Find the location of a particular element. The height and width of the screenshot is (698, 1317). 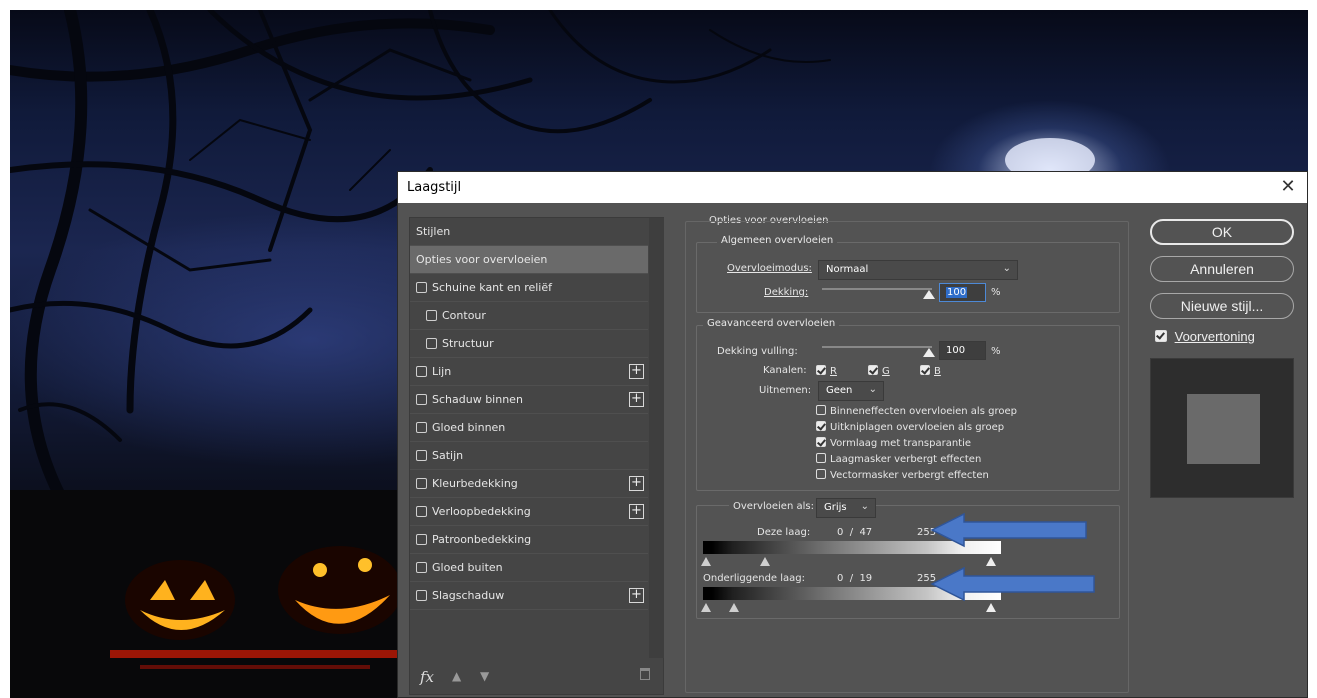

style-item-label: Schaduw binnen is located at coordinates (477, 399).